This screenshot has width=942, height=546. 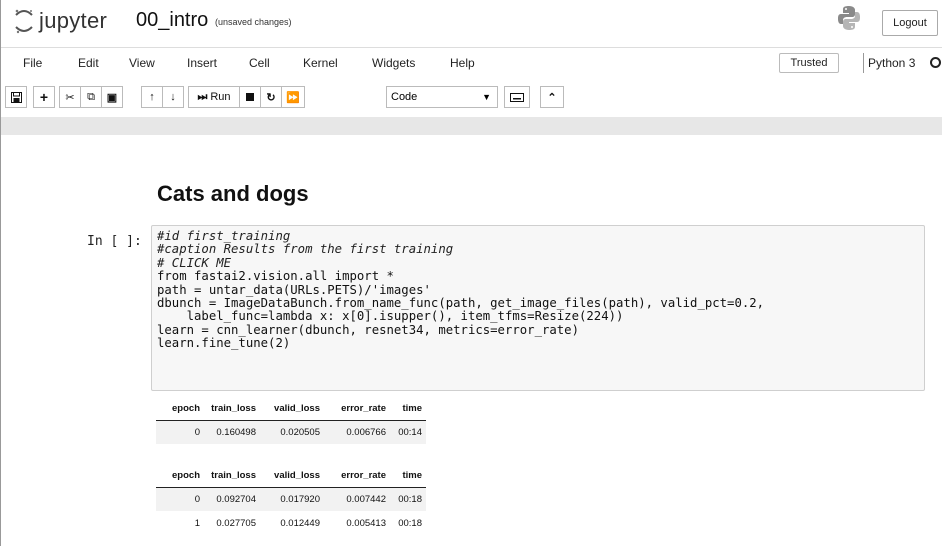 I want to click on restart-button: ↻, so click(x=271, y=97).